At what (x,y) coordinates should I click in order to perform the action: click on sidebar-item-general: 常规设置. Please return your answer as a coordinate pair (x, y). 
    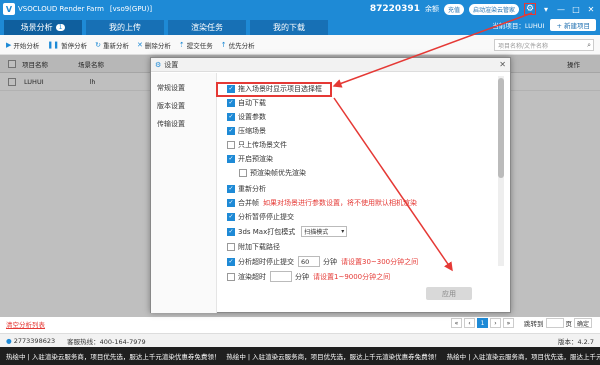
    Looking at the image, I should click on (183, 88).